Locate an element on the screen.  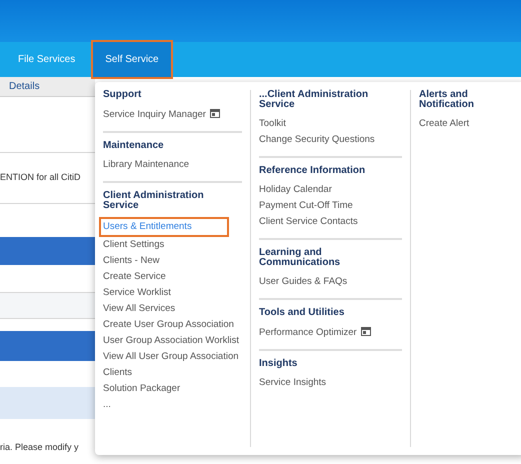
menu-link: Change Security Questions is located at coordinates (330, 140).